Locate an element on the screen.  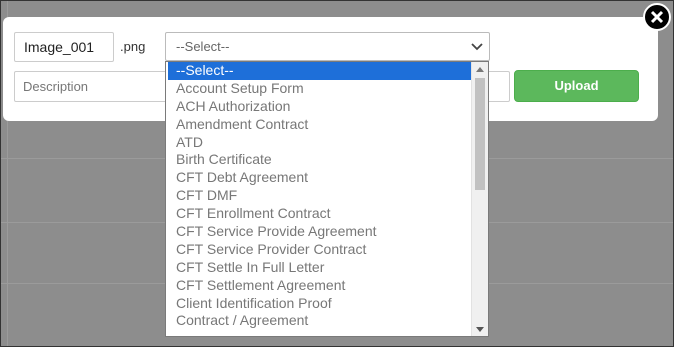
dropdown-option: Amendment Contract is located at coordinates (319, 125).